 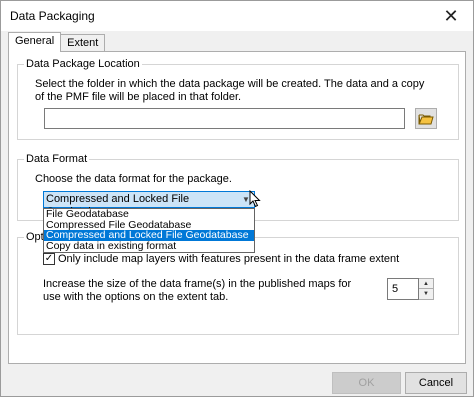 I want to click on format-option-compressed-locked-gdb: Compressed and Locked File Geodatabase, so click(x=149, y=235).